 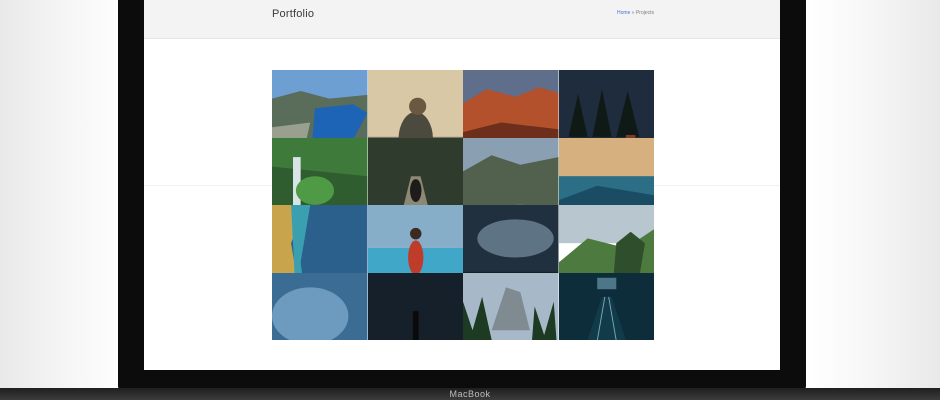 I want to click on laptop-base: MacBook, so click(x=470, y=394).